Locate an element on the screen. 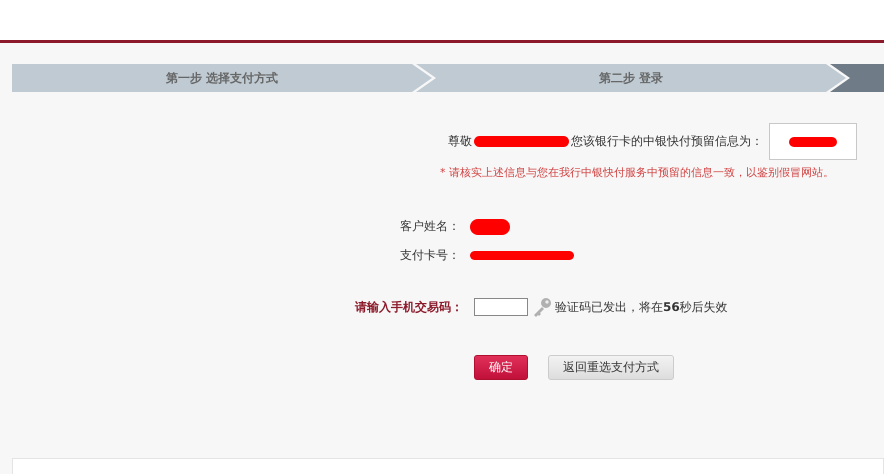 This screenshot has height=474, width=884. code-input is located at coordinates (501, 307).